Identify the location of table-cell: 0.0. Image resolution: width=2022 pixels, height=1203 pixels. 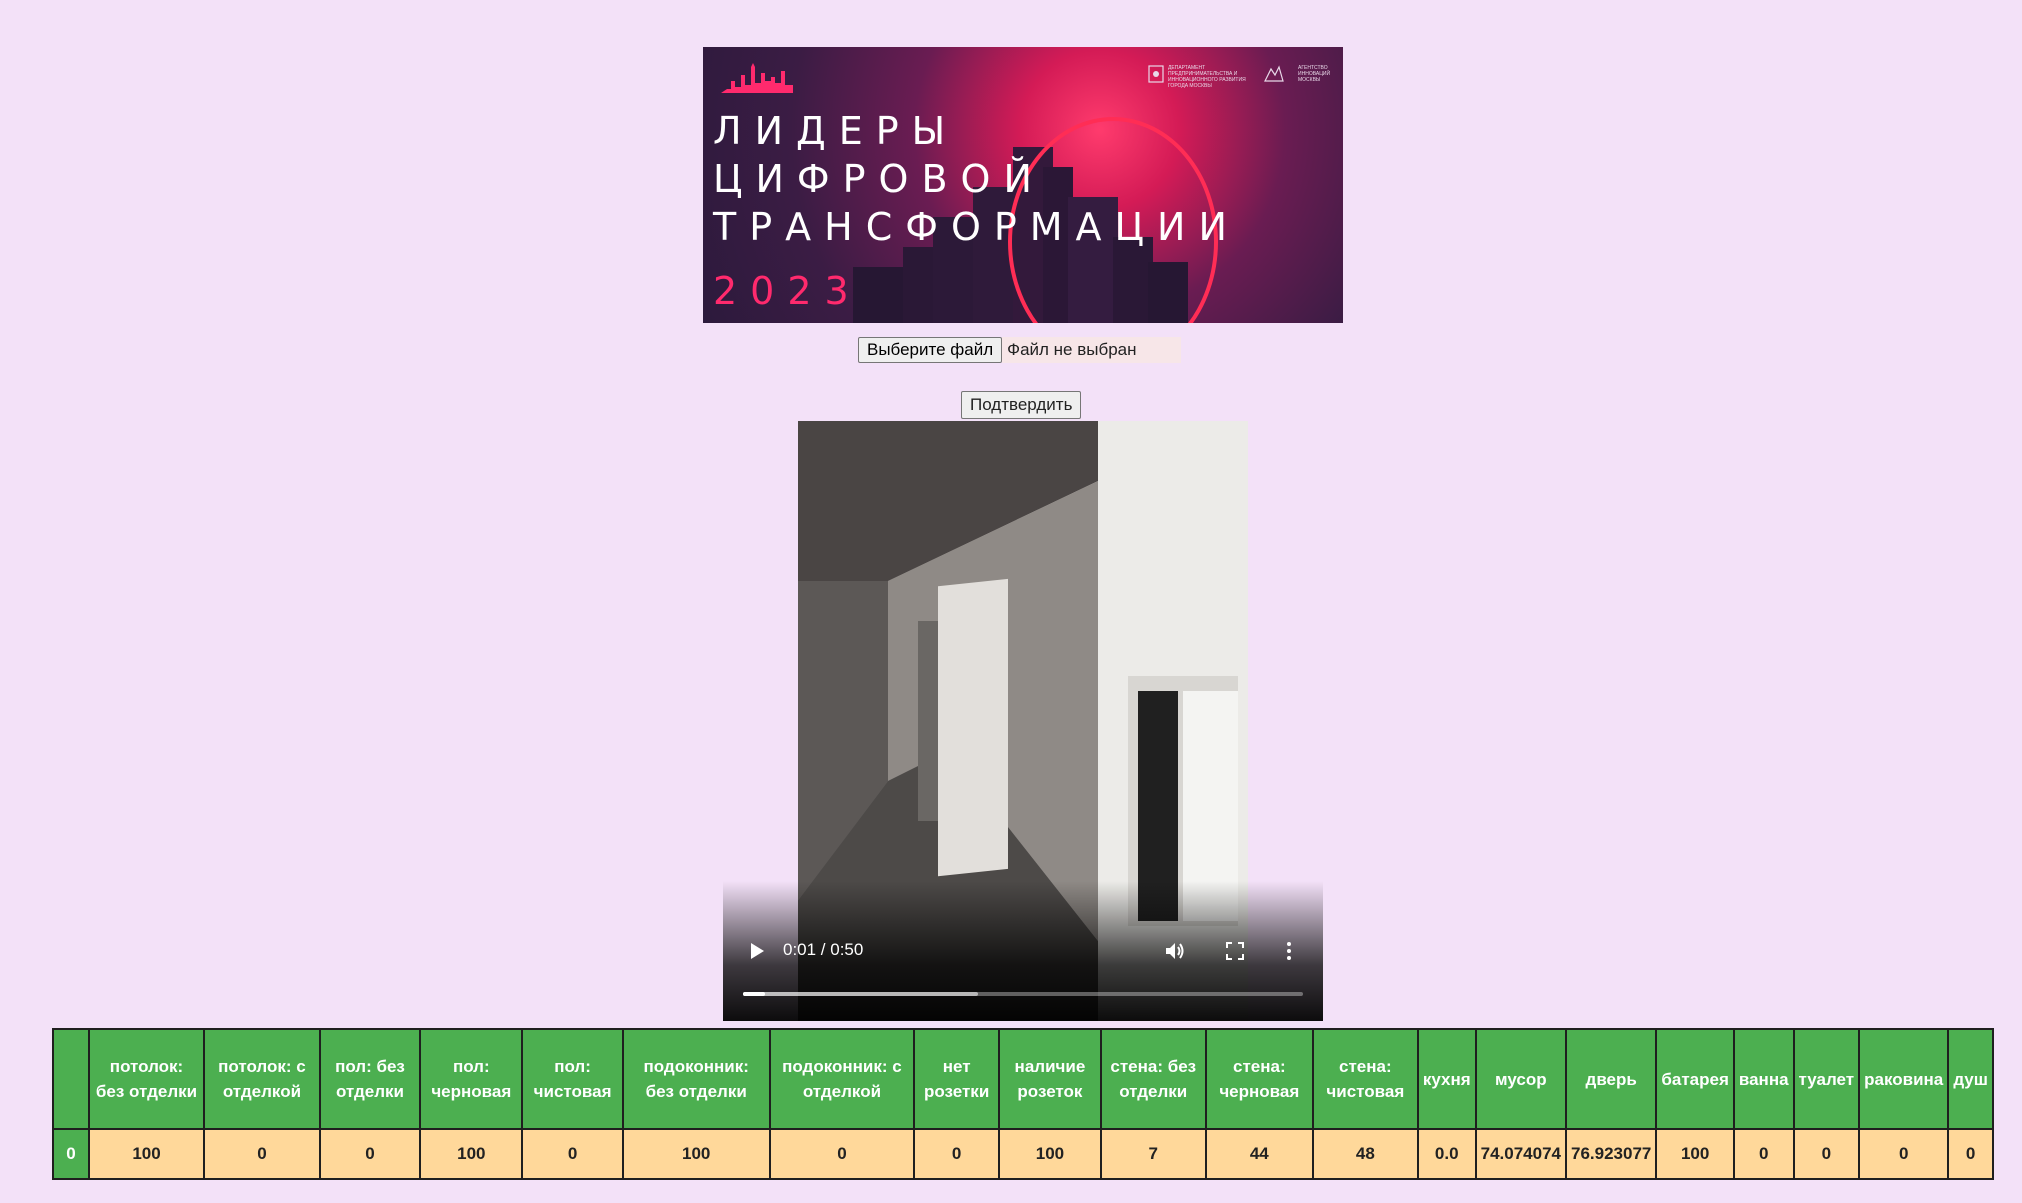
(1446, 1154).